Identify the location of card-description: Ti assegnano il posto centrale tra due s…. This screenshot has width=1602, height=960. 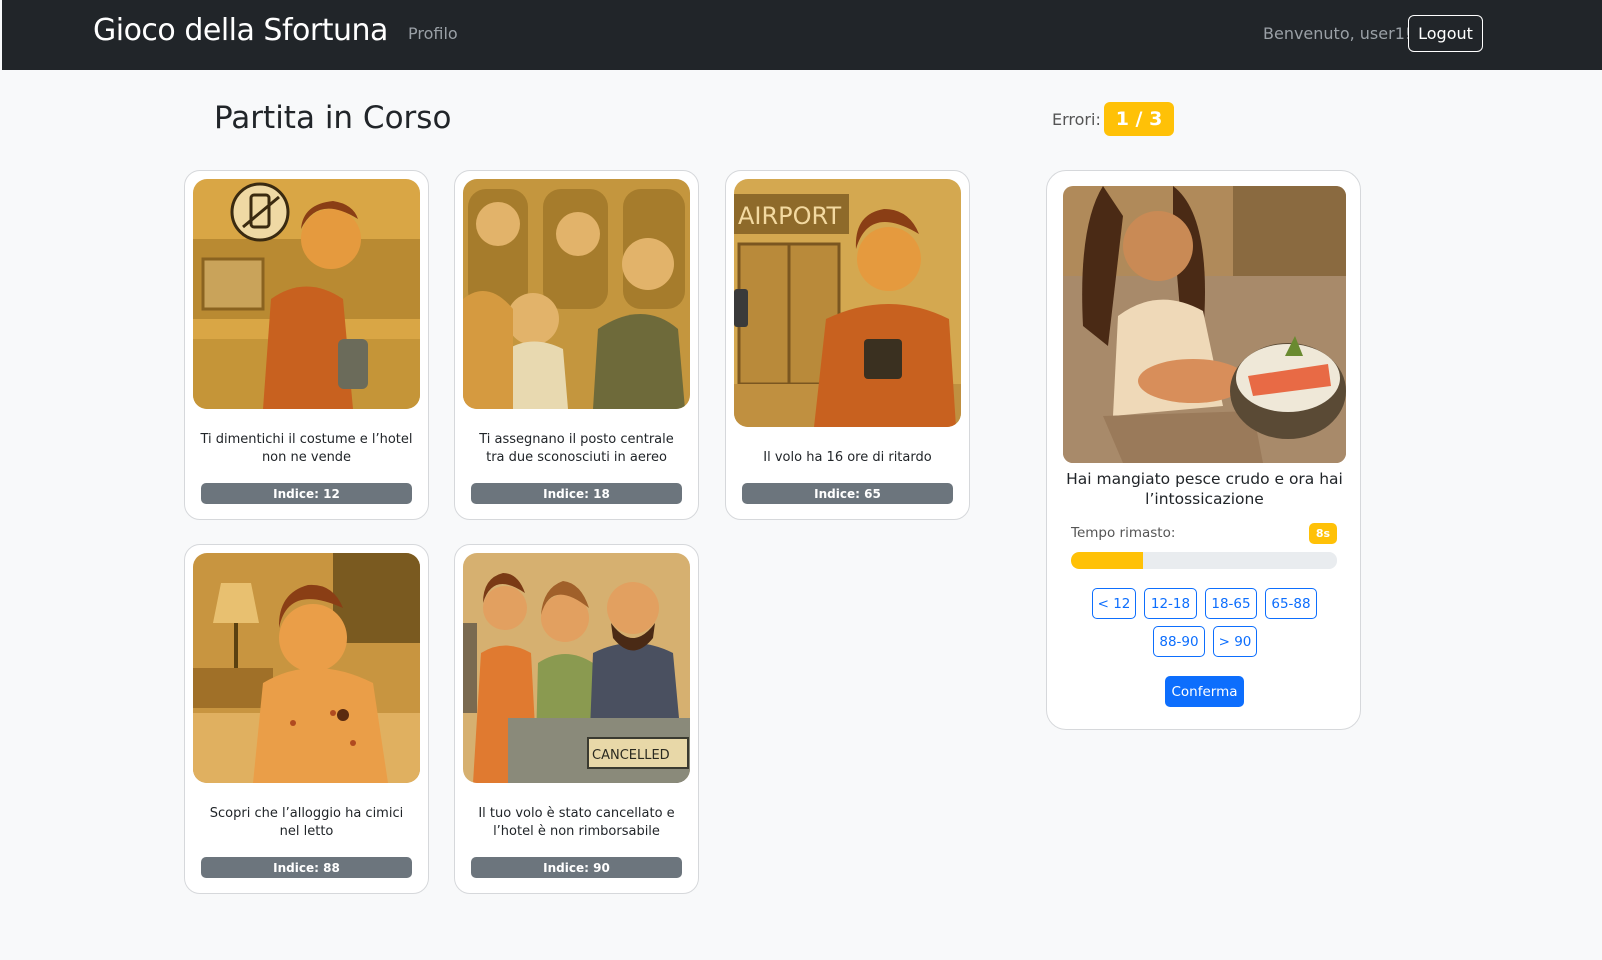
(576, 448).